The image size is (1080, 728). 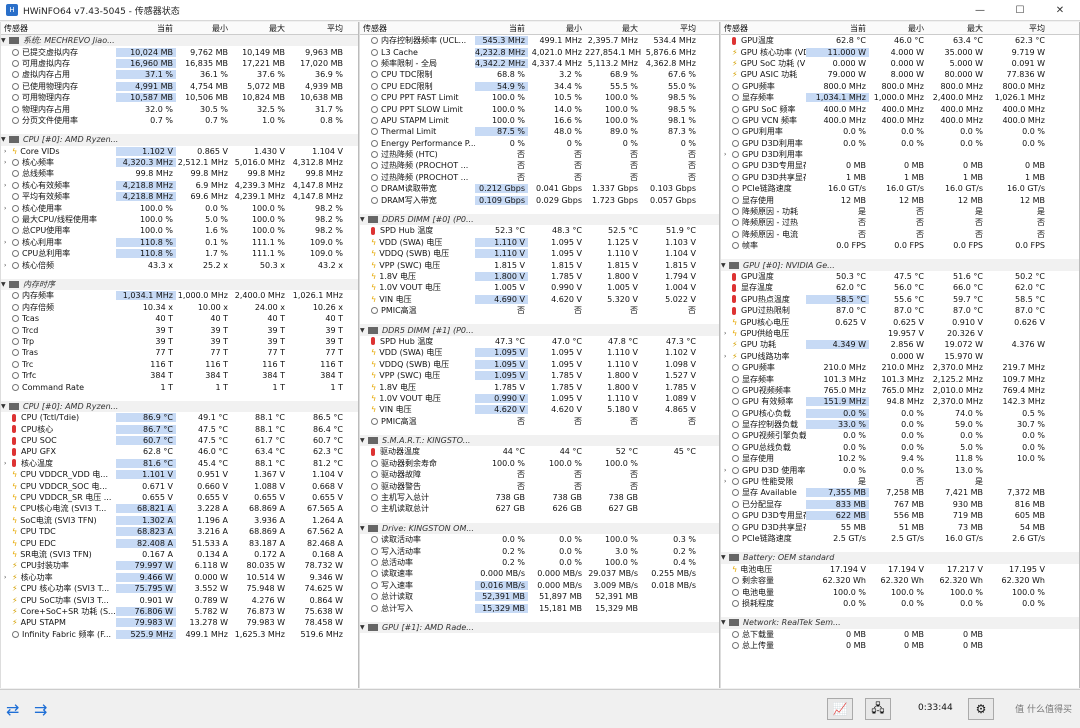 What do you see at coordinates (539, 131) in the screenshot?
I see `sensor-row: Thermal Limit 87.5 % 48.0 % 89.0 % 87.3 %` at bounding box center [539, 131].